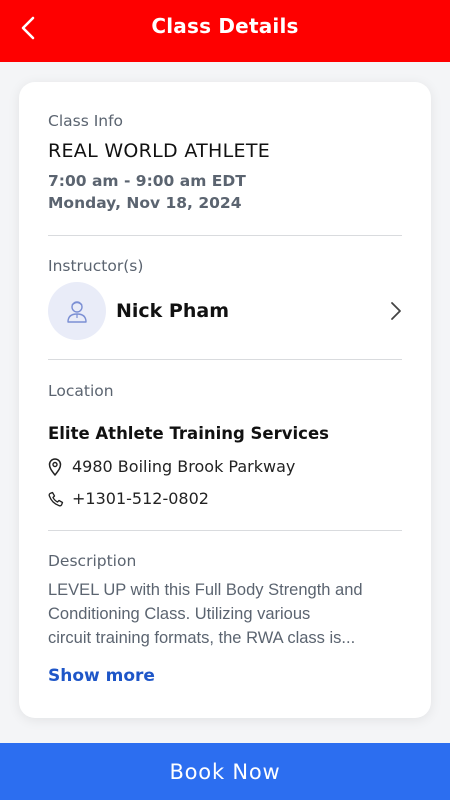  I want to click on location-address: 4980 Boiling Brook Parkway, so click(171, 466).